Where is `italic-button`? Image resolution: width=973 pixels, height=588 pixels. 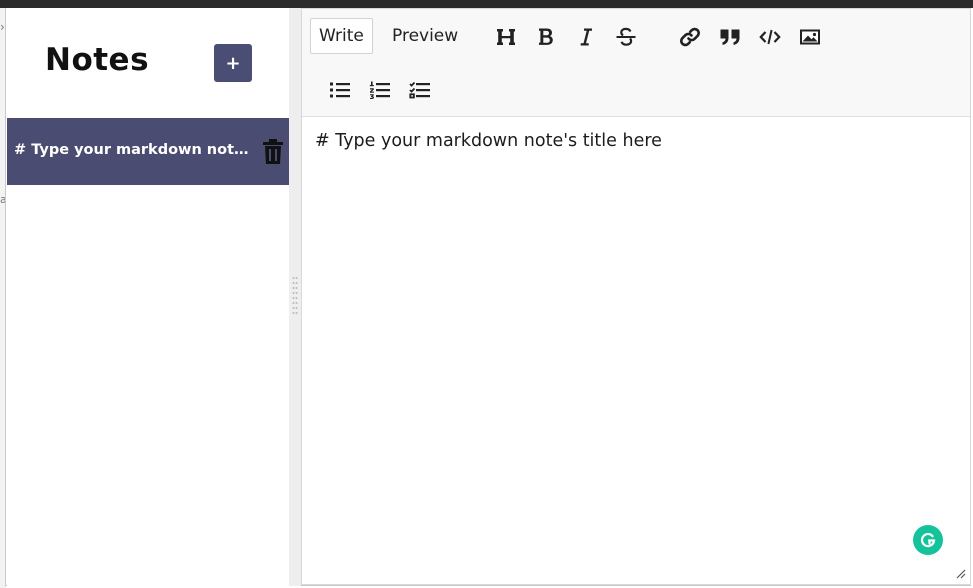 italic-button is located at coordinates (586, 37).